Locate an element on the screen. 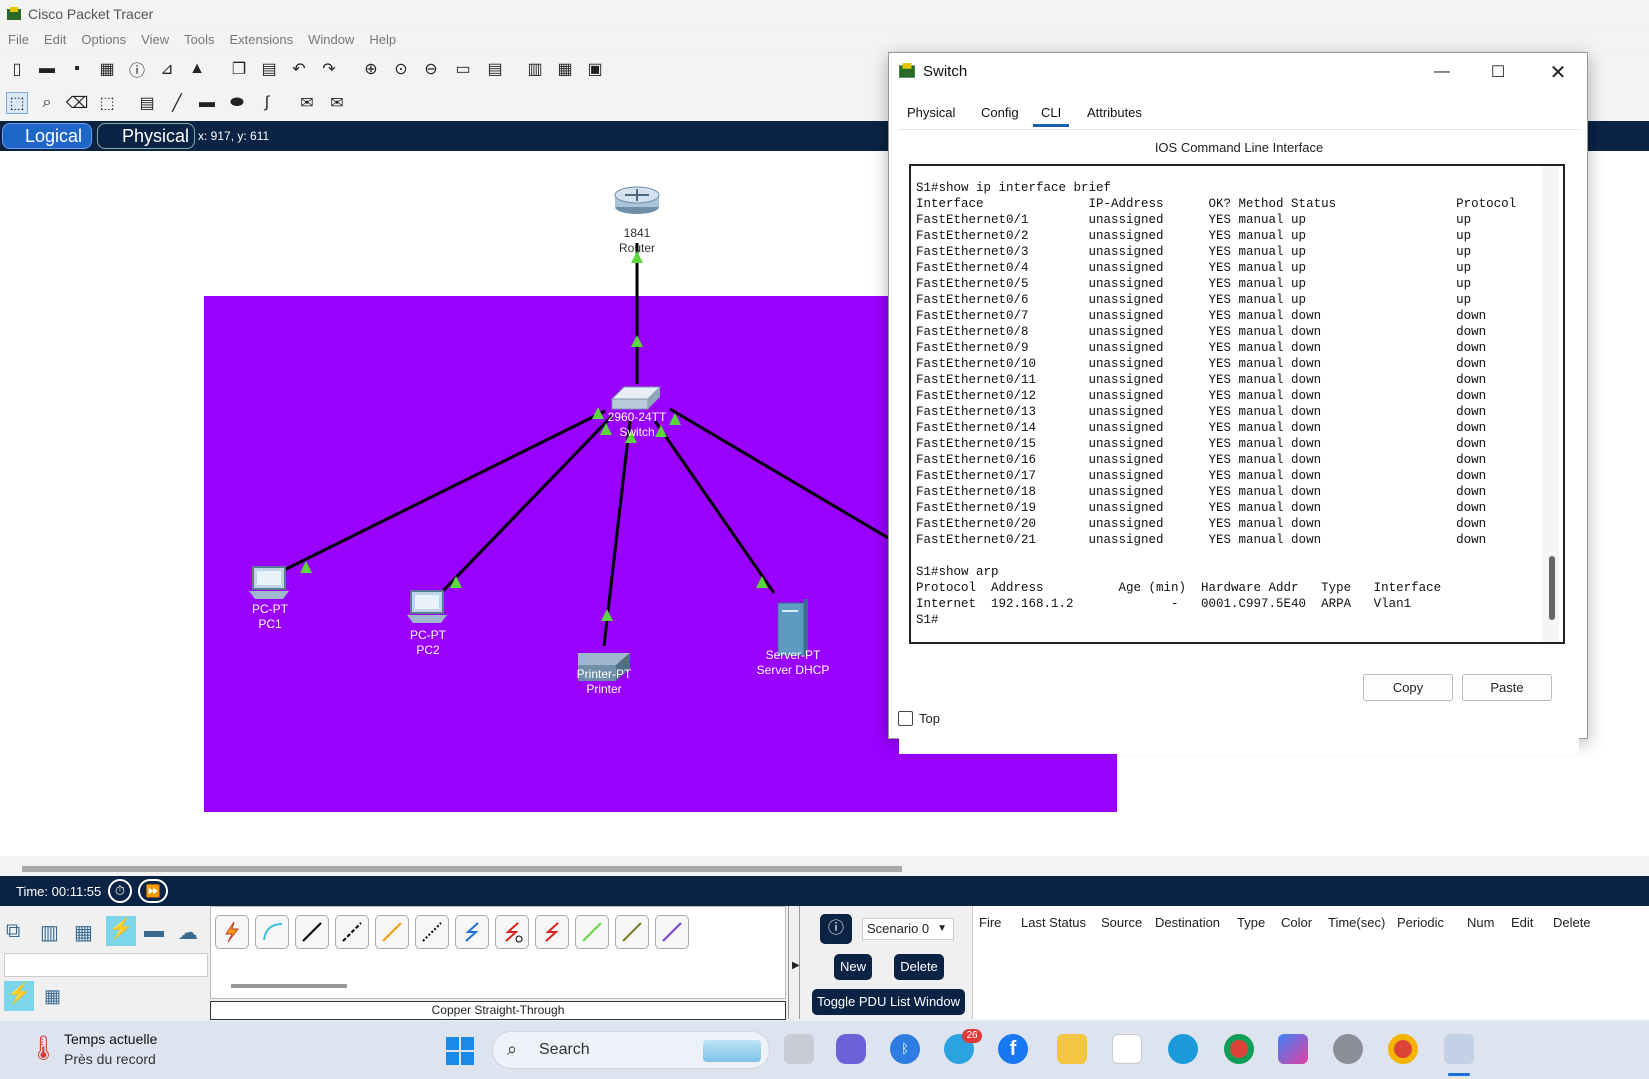 This screenshot has height=1079, width=1649. menu-tools: Tools is located at coordinates (198, 38).